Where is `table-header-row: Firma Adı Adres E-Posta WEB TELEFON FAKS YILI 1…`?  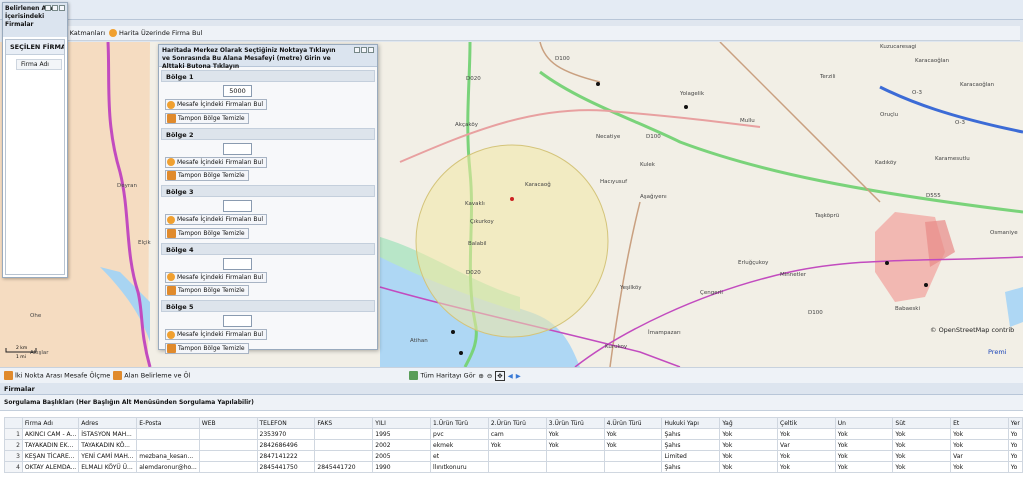 table-header-row: Firma Adı Adres E-Posta WEB TELEFON FAKS YILI 1… is located at coordinates (513, 423).